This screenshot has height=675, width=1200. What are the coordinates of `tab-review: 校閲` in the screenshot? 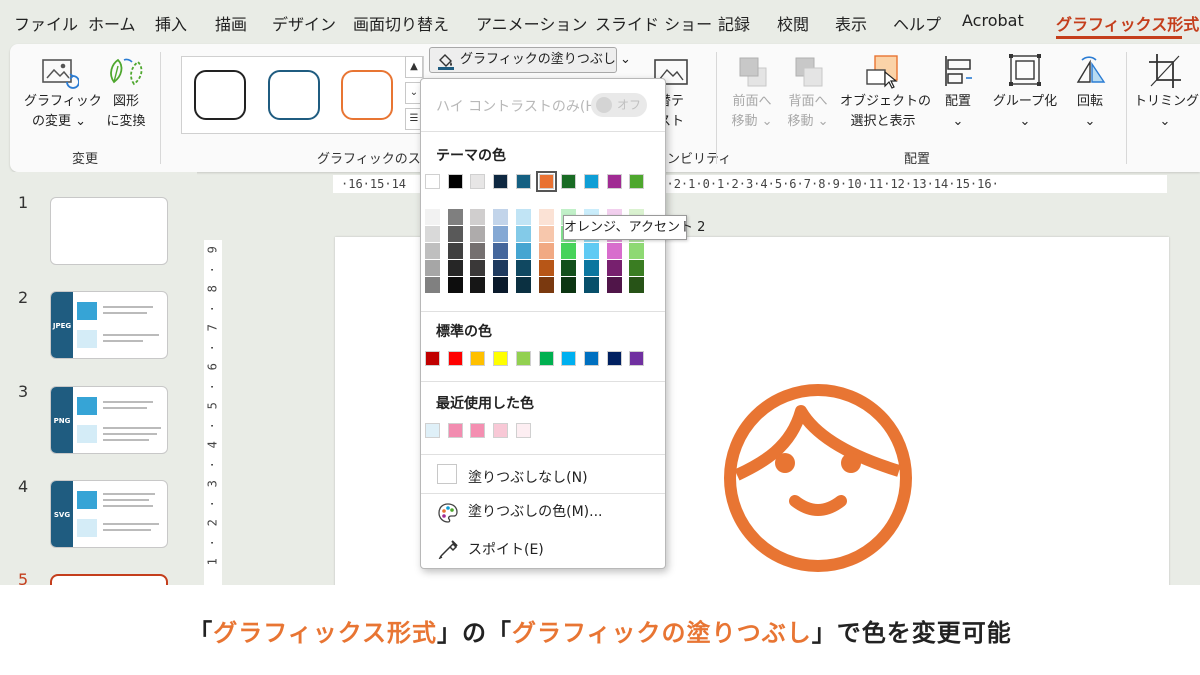 It's located at (793, 23).